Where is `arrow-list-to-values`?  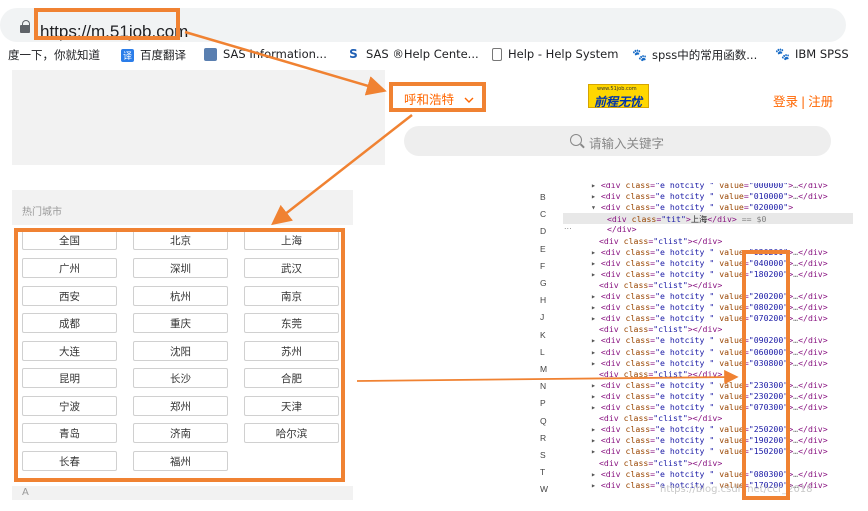 arrow-list-to-values is located at coordinates (547, 377).